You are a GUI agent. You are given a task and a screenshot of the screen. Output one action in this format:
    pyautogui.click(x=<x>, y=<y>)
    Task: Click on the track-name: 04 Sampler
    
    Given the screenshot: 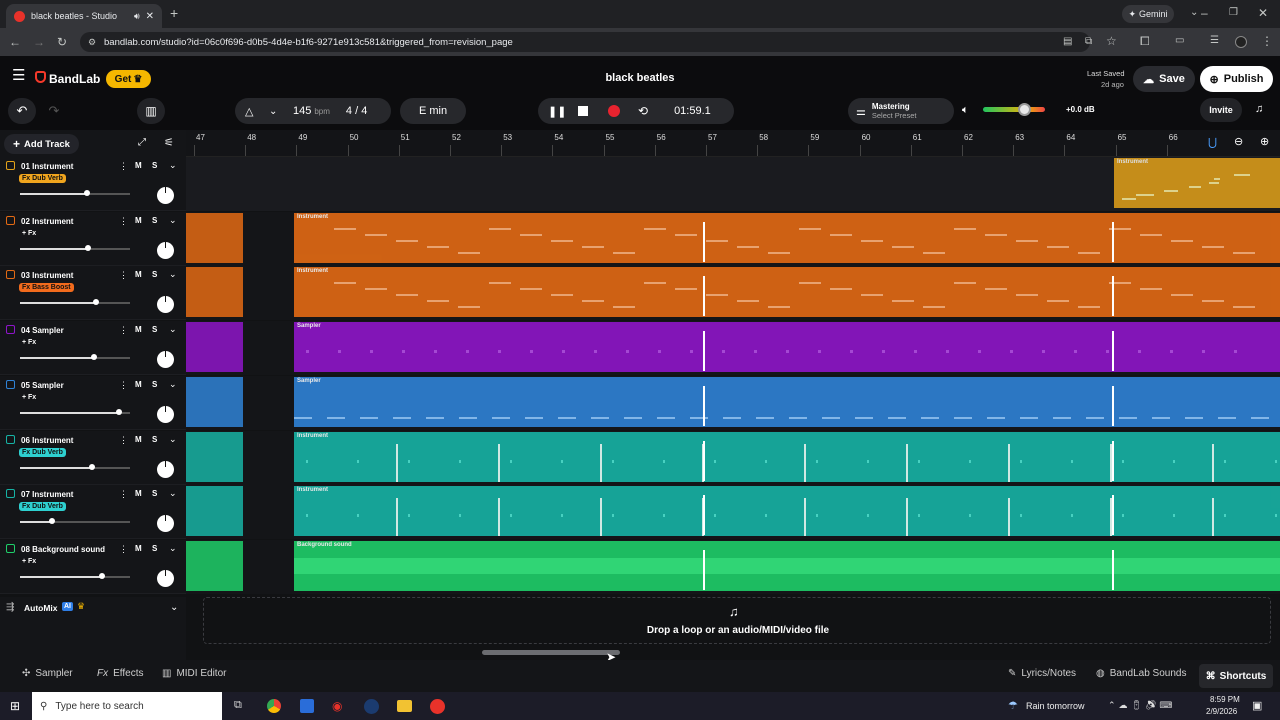 What is the action you would take?
    pyautogui.click(x=42, y=330)
    